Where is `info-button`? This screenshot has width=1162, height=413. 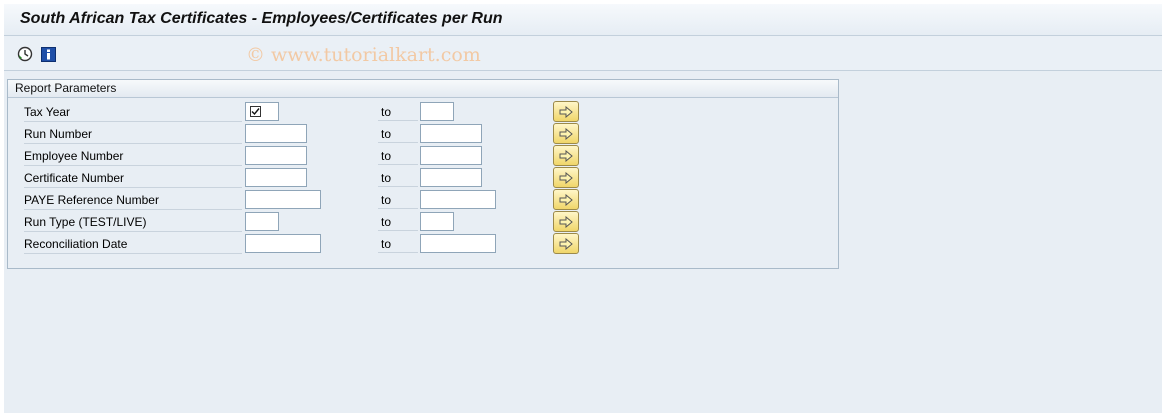
info-button is located at coordinates (48, 54).